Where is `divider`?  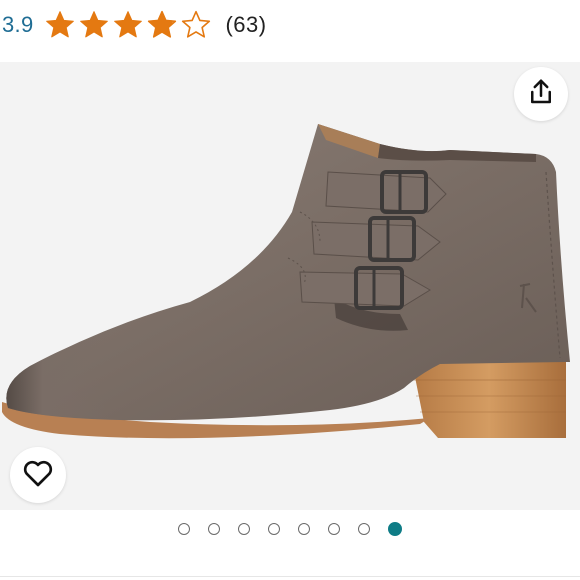 divider is located at coordinates (290, 576).